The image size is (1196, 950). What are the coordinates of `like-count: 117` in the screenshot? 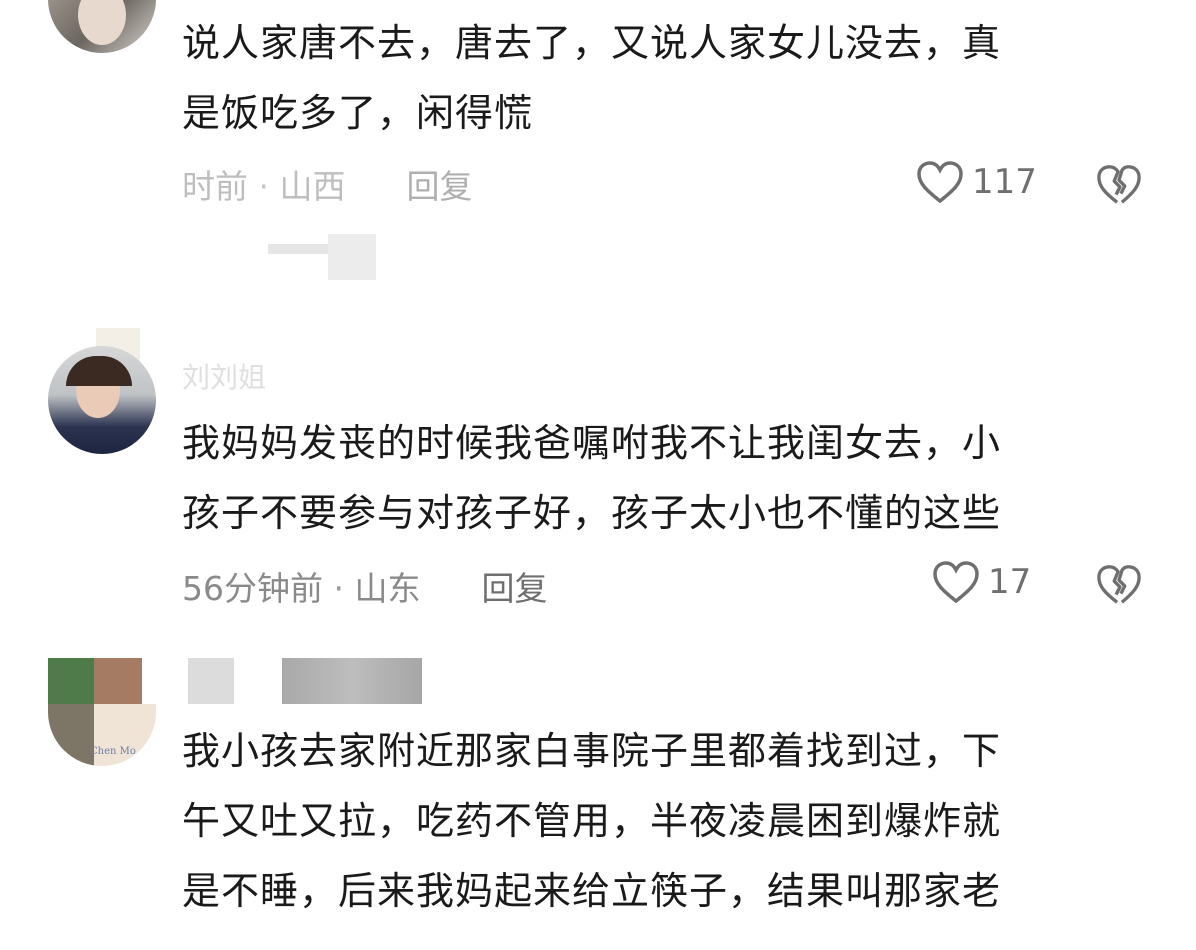 It's located at (1004, 182).